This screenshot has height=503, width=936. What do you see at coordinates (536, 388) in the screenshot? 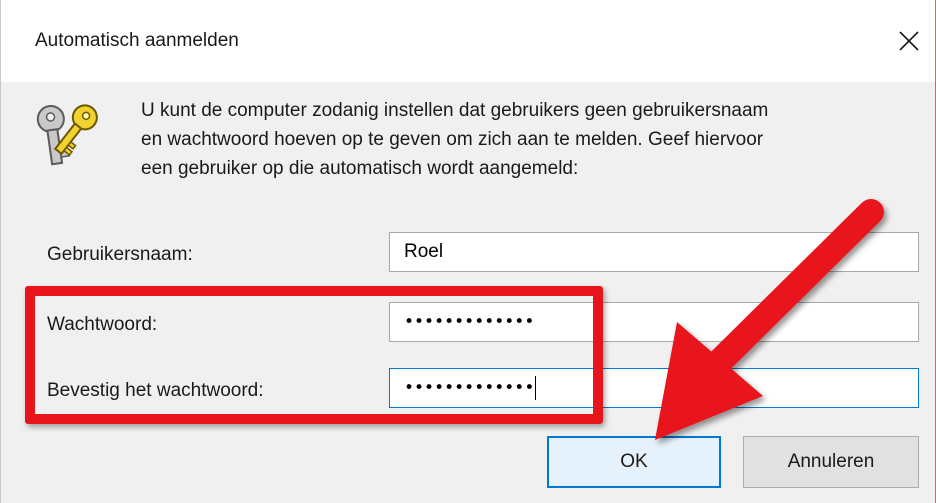
I see `text-cursor` at bounding box center [536, 388].